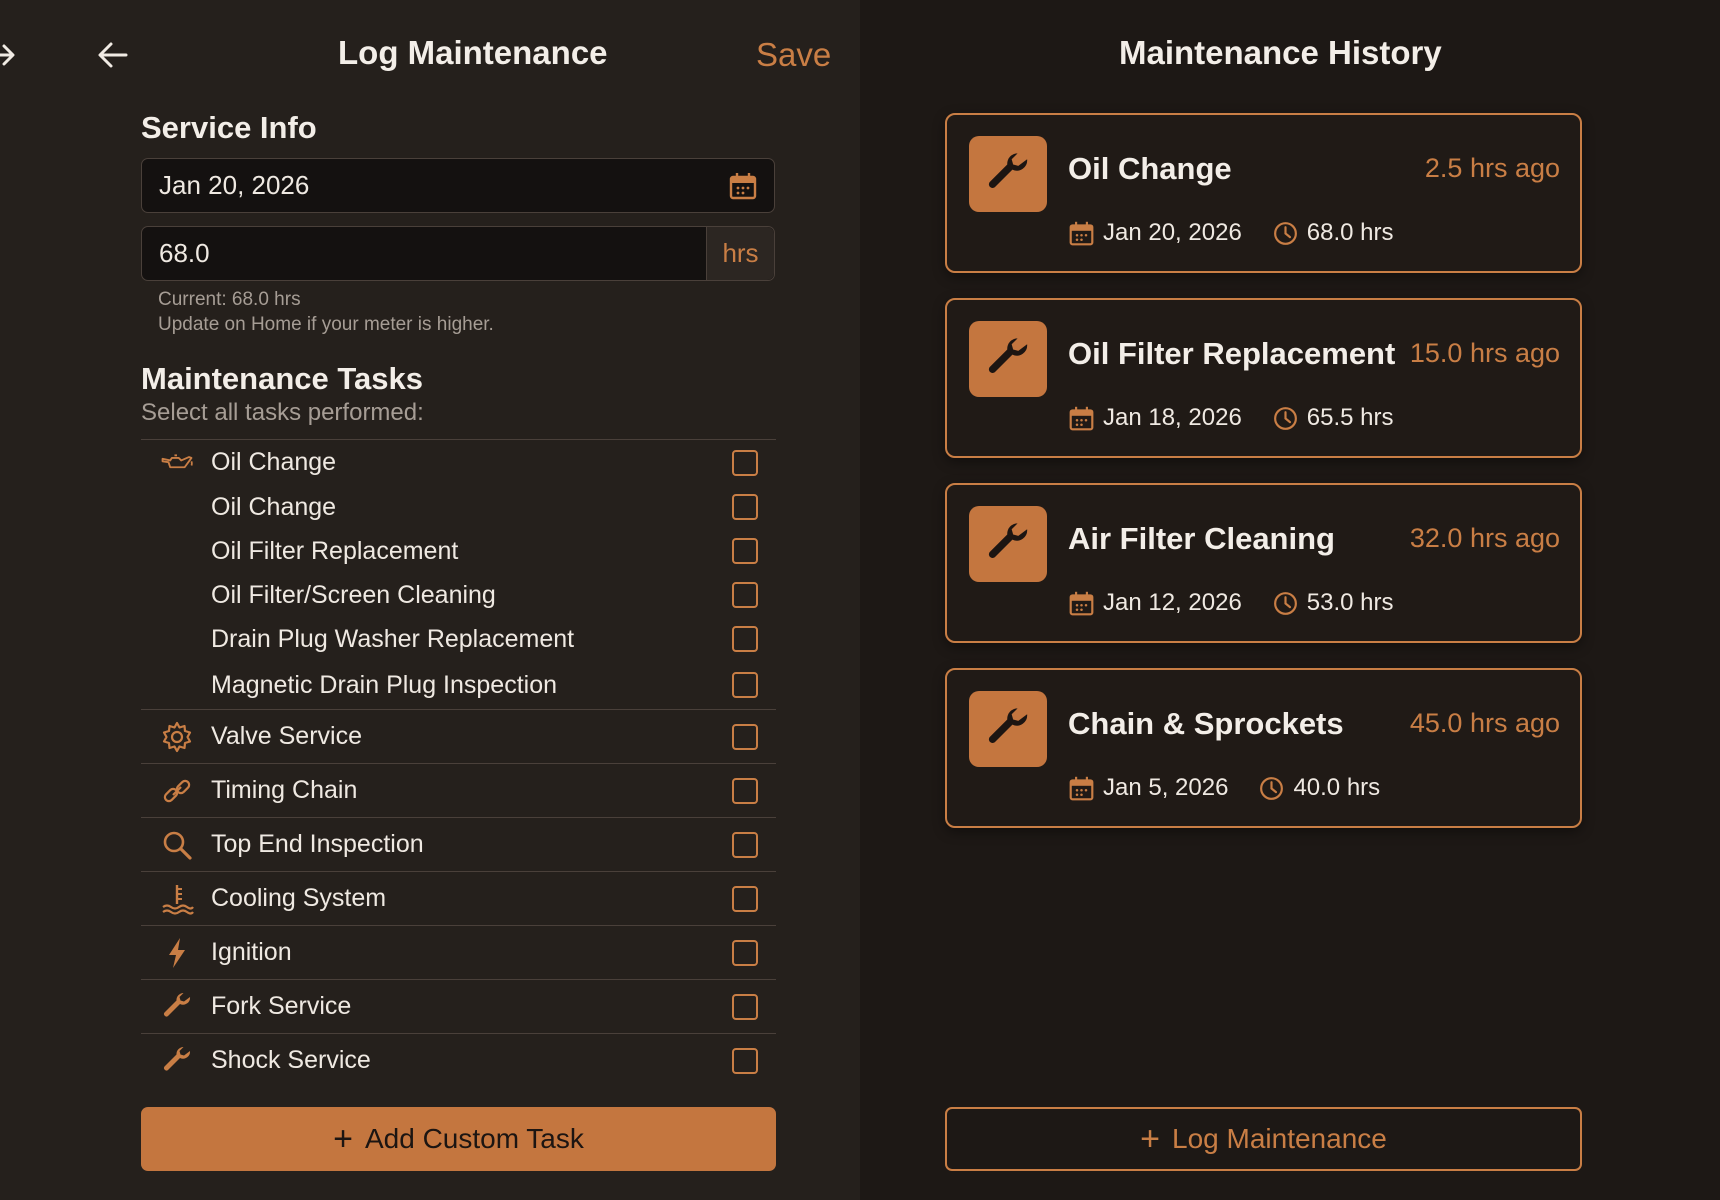 The height and width of the screenshot is (1200, 1720). I want to click on history-card-meta: Jan 18, 2026 65.5 hrs, so click(1231, 418).